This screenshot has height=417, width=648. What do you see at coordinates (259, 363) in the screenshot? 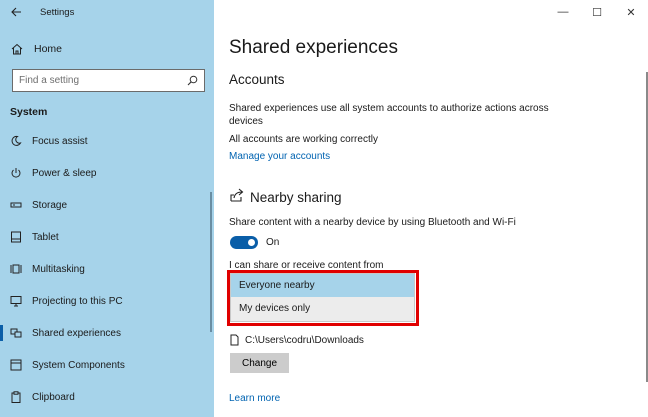
I see `change-folder-button: Change` at bounding box center [259, 363].